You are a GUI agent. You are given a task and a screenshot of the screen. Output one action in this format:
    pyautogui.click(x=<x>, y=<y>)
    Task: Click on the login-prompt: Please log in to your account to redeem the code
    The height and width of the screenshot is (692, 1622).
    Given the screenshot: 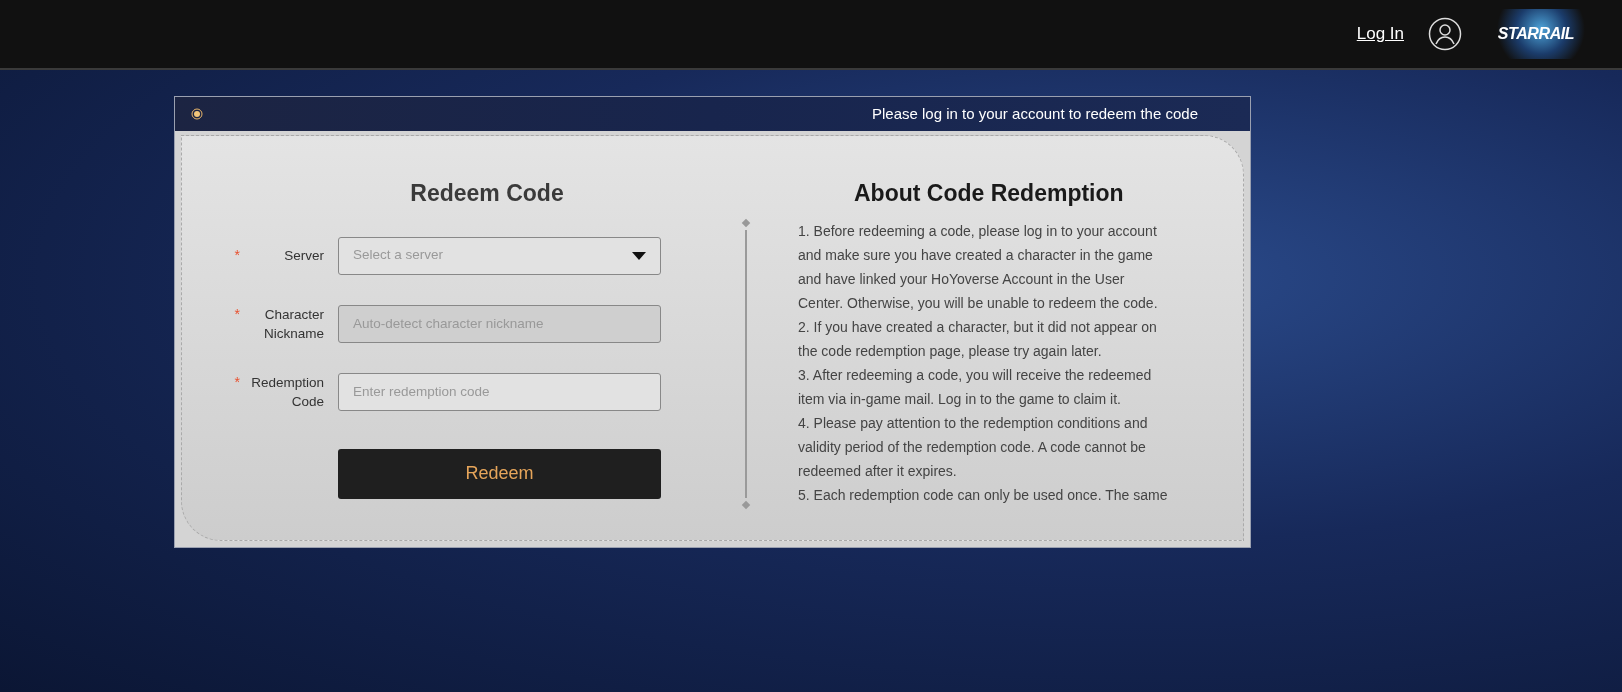 What is the action you would take?
    pyautogui.click(x=1034, y=113)
    